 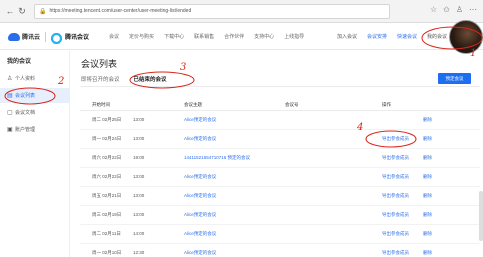 What do you see at coordinates (392, 36) in the screenshot?
I see `header-actions: 加入会议 会议安排 快速会议 我的会议` at bounding box center [392, 36].